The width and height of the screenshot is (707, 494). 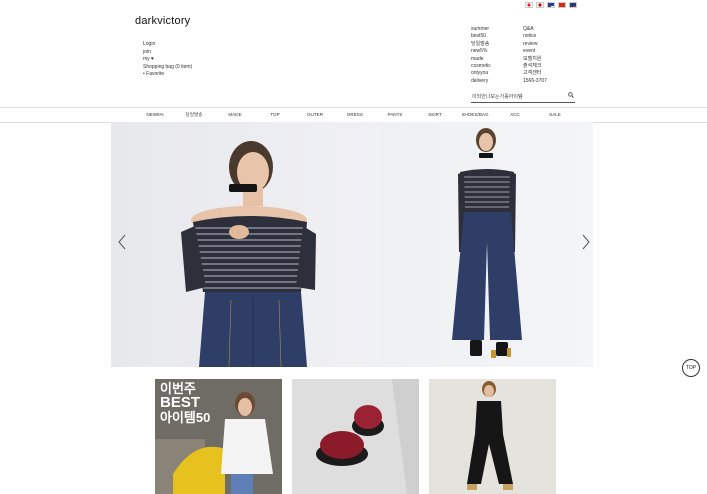 I want to click on menu-item: 고객센터, so click(x=535, y=73).